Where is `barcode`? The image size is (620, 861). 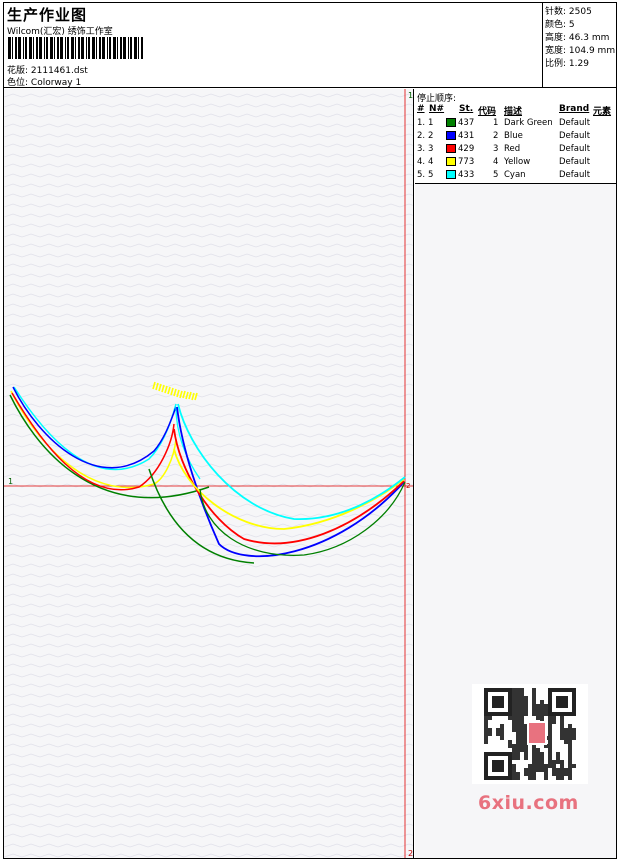 barcode is located at coordinates (75, 48).